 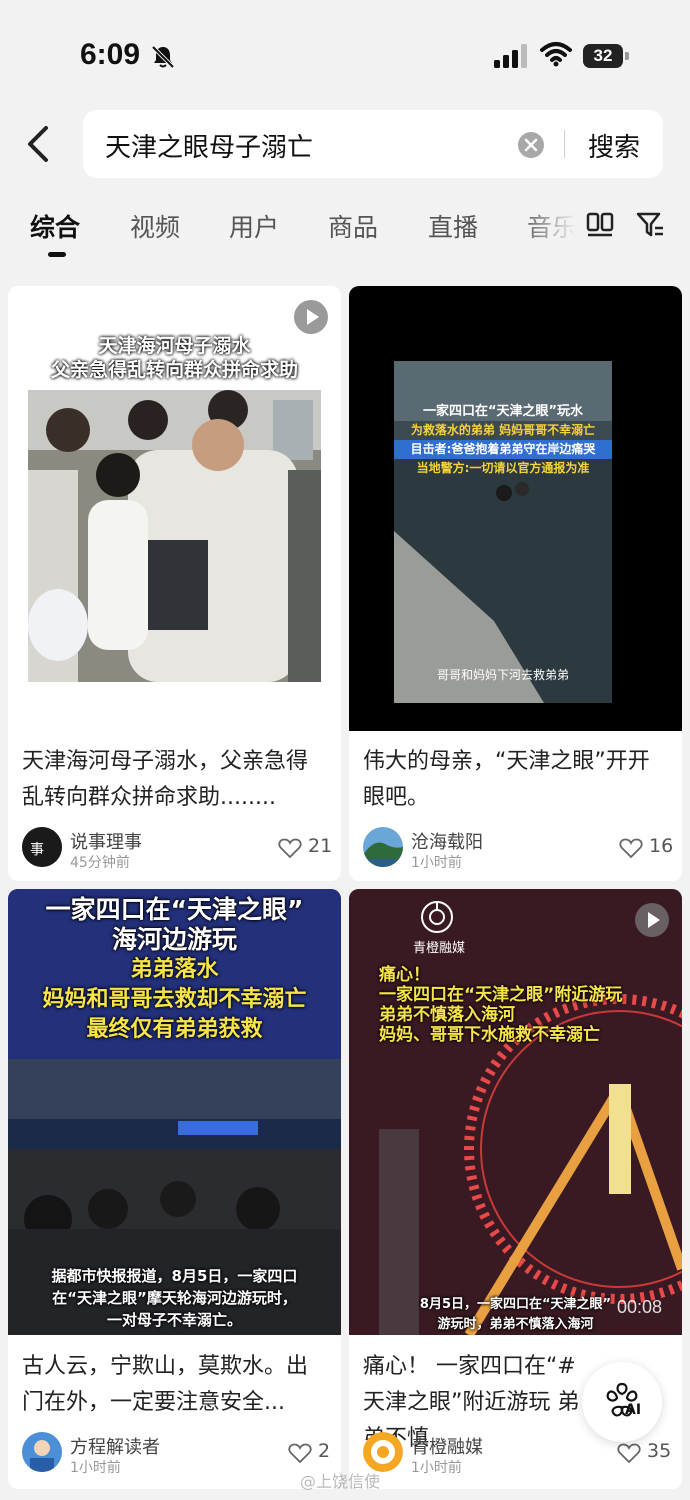 I want to click on like-button: 2, so click(x=314, y=1453).